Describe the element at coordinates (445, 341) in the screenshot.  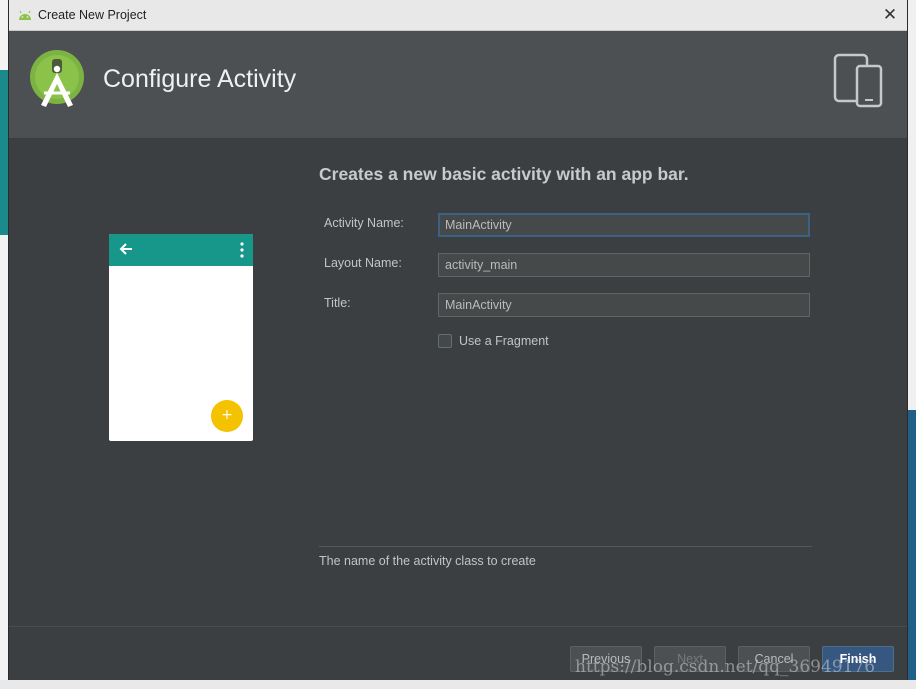
I see `use-fragment-checkbox` at that location.